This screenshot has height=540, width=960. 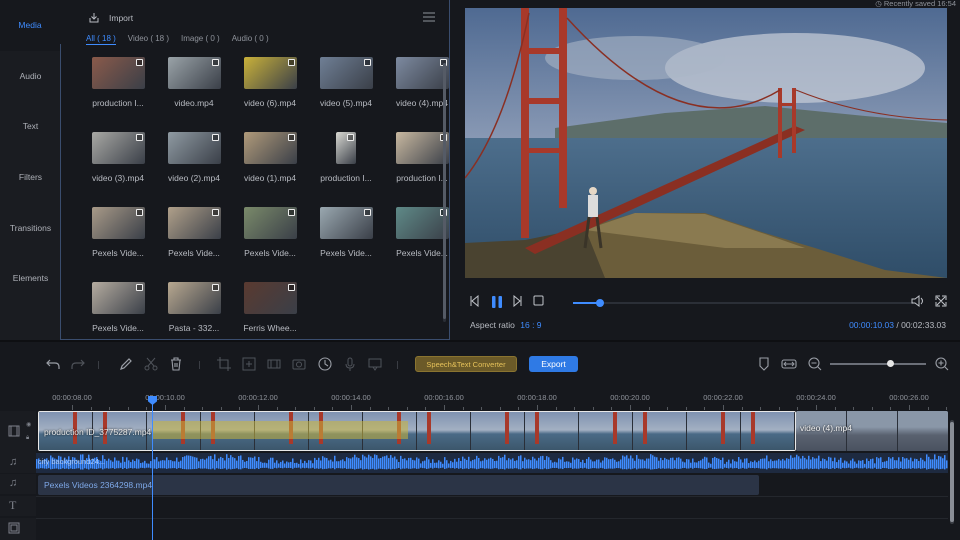 What do you see at coordinates (789, 364) in the screenshot?
I see `fit-timeline-icon` at bounding box center [789, 364].